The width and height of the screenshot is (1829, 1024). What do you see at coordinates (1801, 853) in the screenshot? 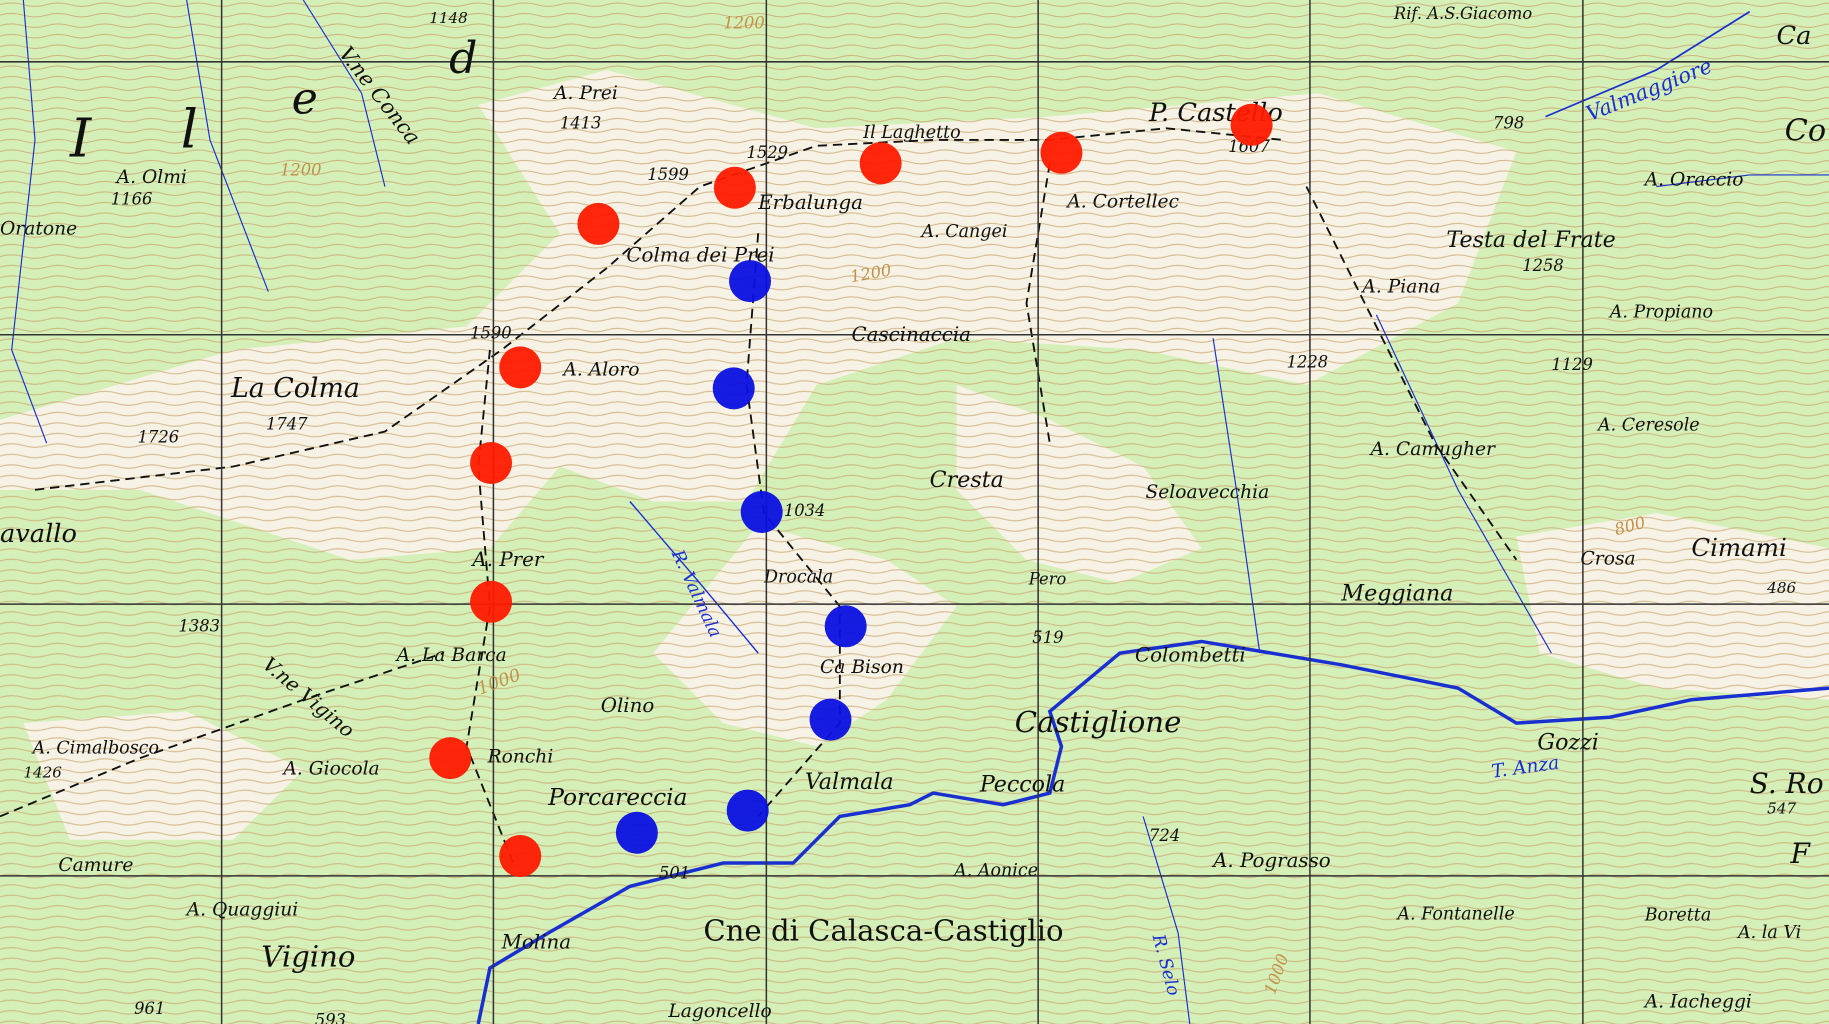
I see `map-label: F` at bounding box center [1801, 853].